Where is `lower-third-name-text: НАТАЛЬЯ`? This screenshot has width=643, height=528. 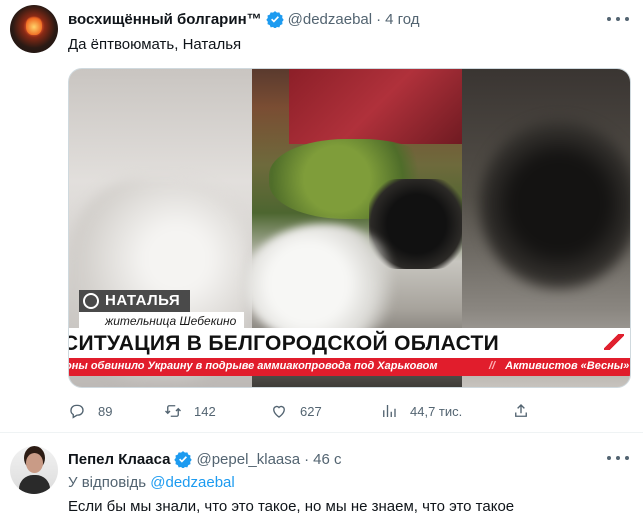
lower-third-name-text: НАТАЛЬЯ is located at coordinates (143, 300).